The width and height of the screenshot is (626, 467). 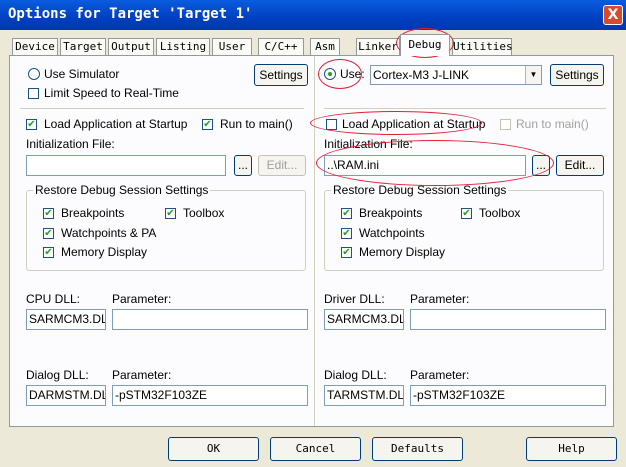 What do you see at coordinates (104, 252) in the screenshot?
I see `left-memory-display-label: Memory Display` at bounding box center [104, 252].